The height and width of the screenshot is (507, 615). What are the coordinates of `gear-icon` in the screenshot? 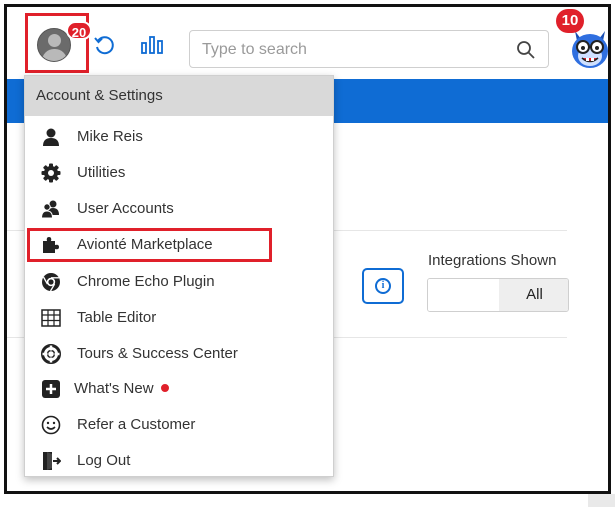 It's located at (51, 173).